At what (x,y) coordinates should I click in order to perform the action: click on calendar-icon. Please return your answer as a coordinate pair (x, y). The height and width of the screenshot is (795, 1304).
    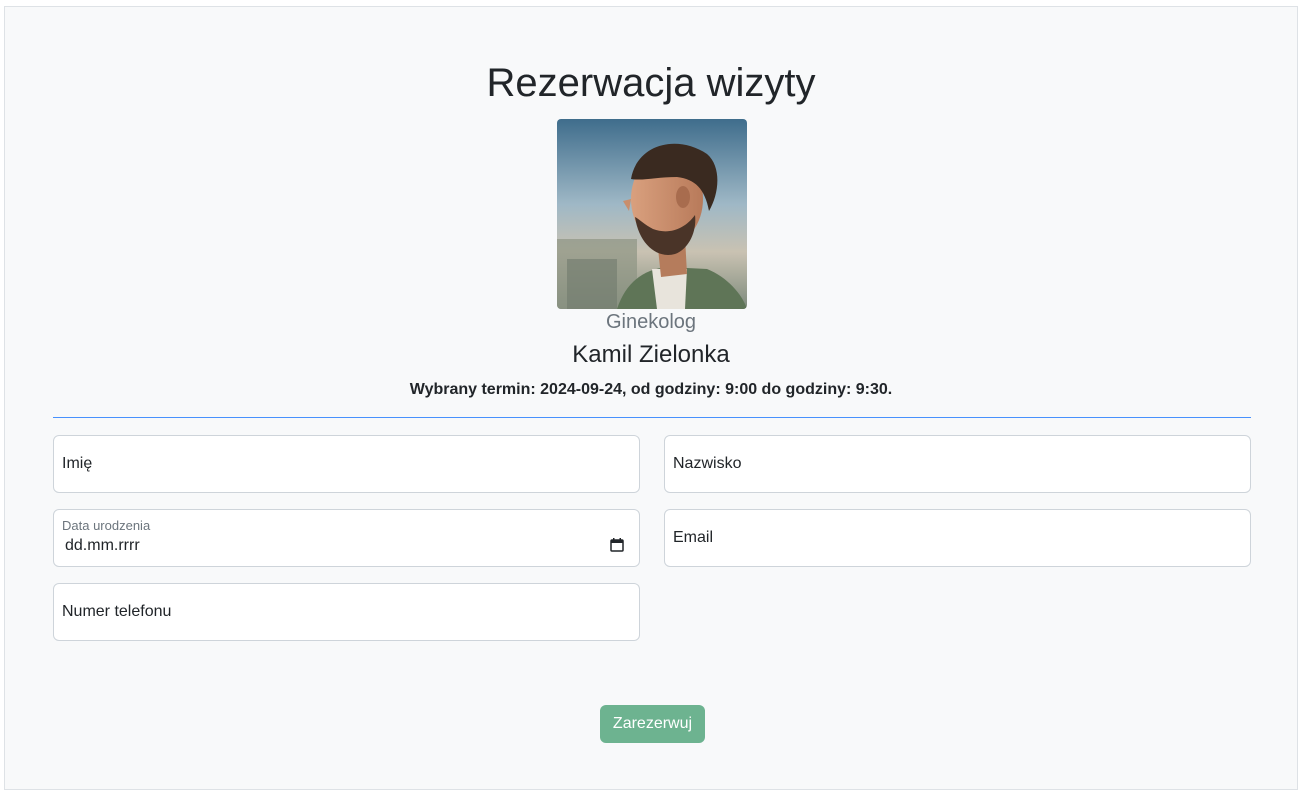
    Looking at the image, I should click on (617, 547).